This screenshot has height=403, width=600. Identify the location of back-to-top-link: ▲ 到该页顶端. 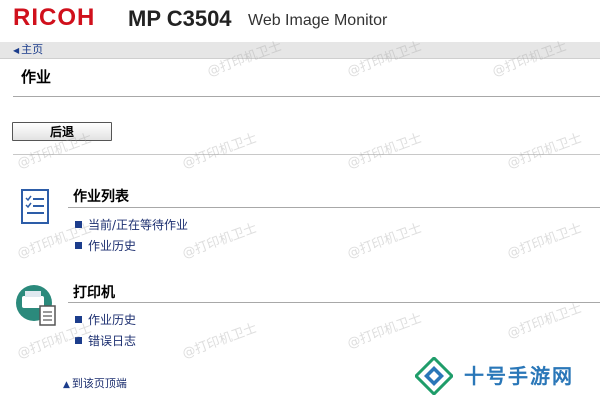
(95, 384).